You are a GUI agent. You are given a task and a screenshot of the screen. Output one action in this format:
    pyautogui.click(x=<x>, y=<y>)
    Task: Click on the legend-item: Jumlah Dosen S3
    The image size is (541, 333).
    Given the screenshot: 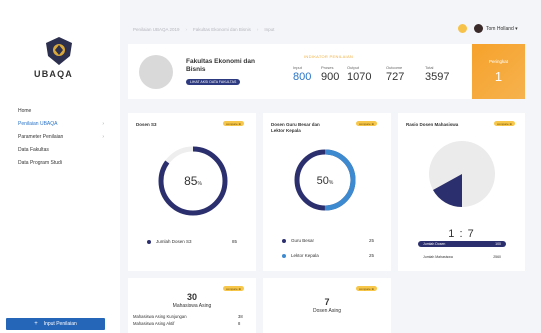 What is the action you would take?
    pyautogui.click(x=169, y=241)
    